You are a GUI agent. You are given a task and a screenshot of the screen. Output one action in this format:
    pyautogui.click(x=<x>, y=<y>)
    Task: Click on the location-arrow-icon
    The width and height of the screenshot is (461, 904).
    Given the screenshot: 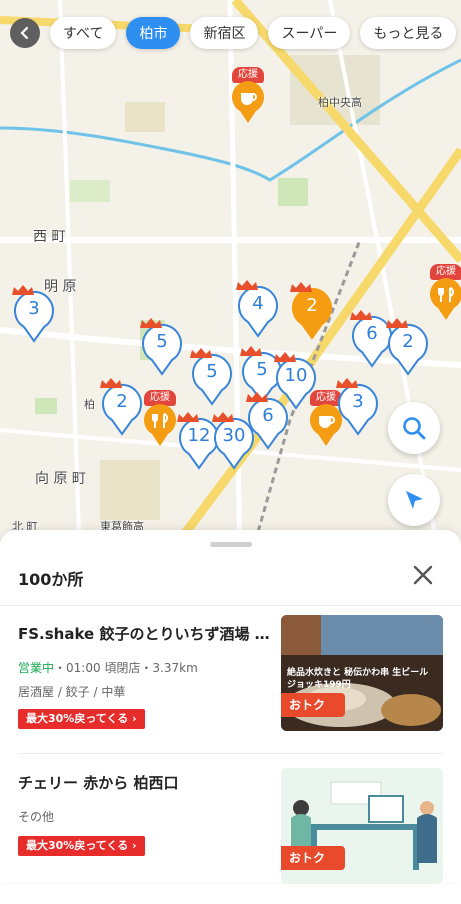 What is the action you would take?
    pyautogui.click(x=414, y=500)
    